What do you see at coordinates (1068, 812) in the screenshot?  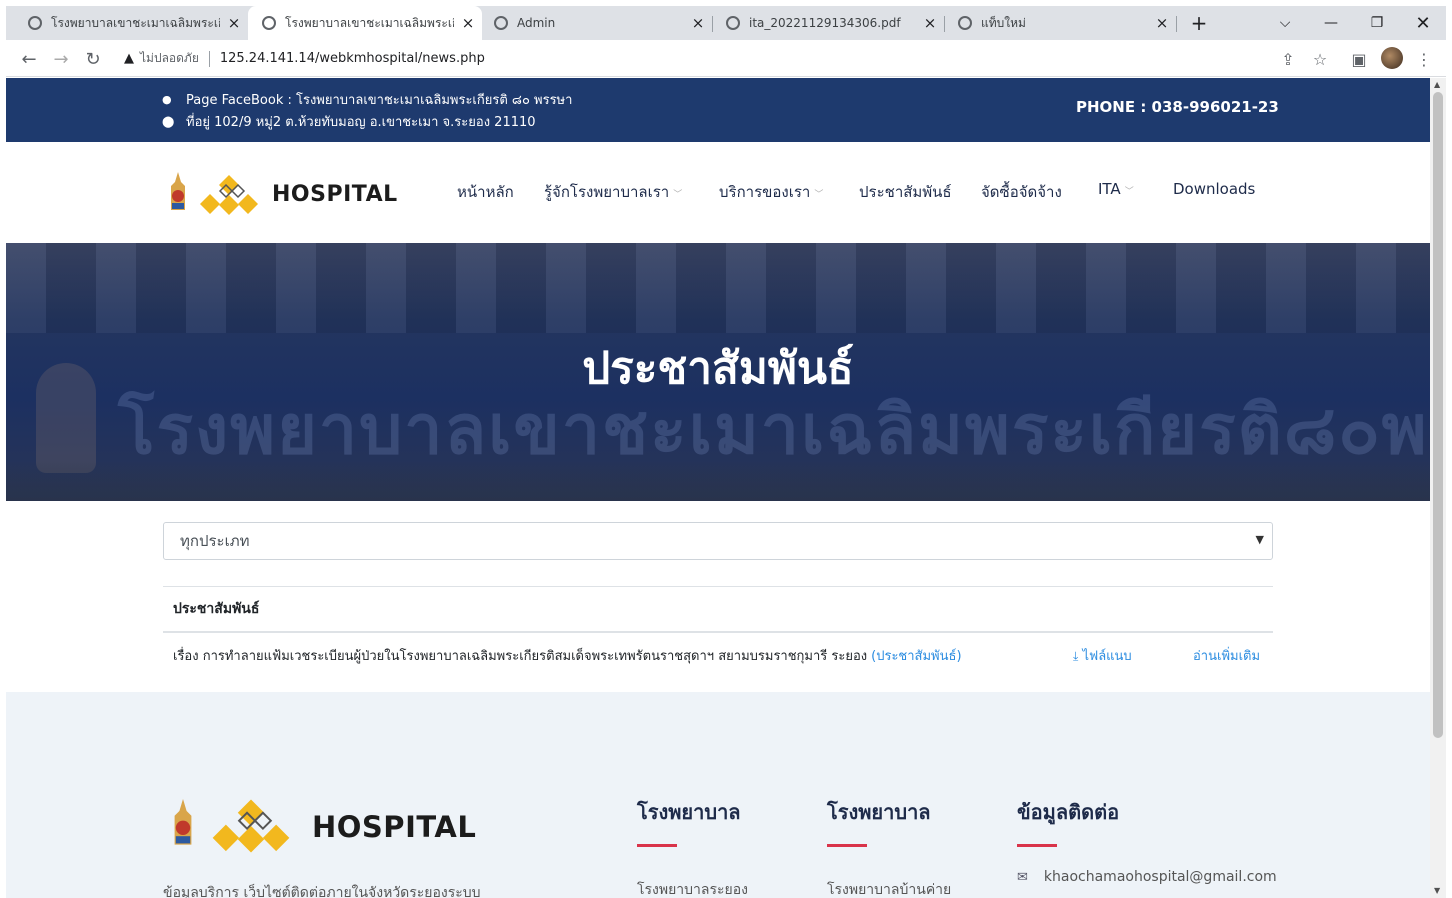 I see `footer-column-title: ข้อมูลติดต่อ` at bounding box center [1068, 812].